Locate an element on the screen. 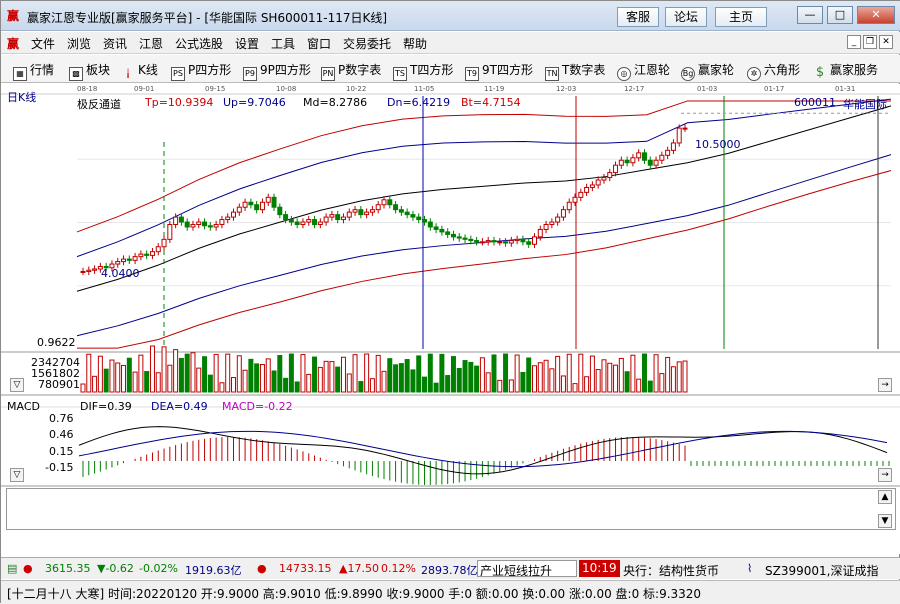  toolbar-winner-wheel: Bg 赢家轮 is located at coordinates (707, 71).